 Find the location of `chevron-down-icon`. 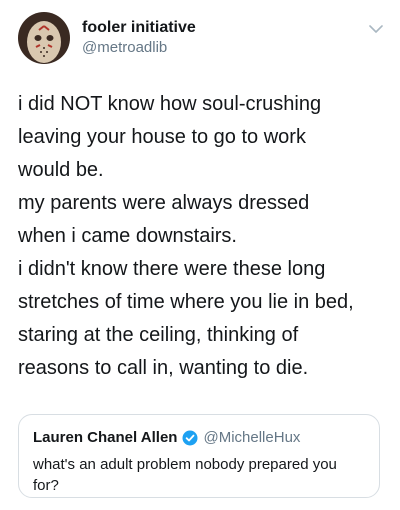

chevron-down-icon is located at coordinates (376, 28).